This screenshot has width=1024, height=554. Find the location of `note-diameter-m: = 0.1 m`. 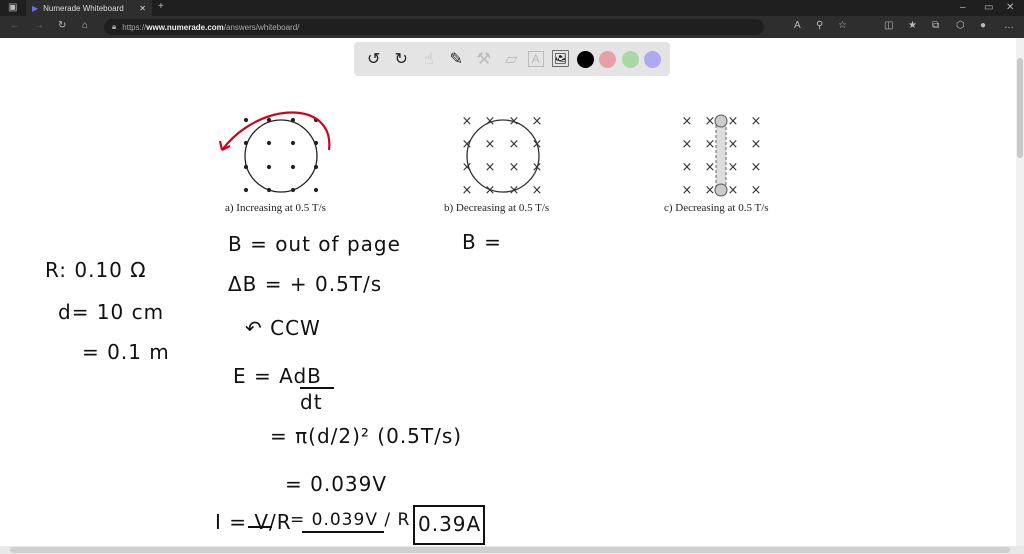

note-diameter-m: = 0.1 m is located at coordinates (126, 352).